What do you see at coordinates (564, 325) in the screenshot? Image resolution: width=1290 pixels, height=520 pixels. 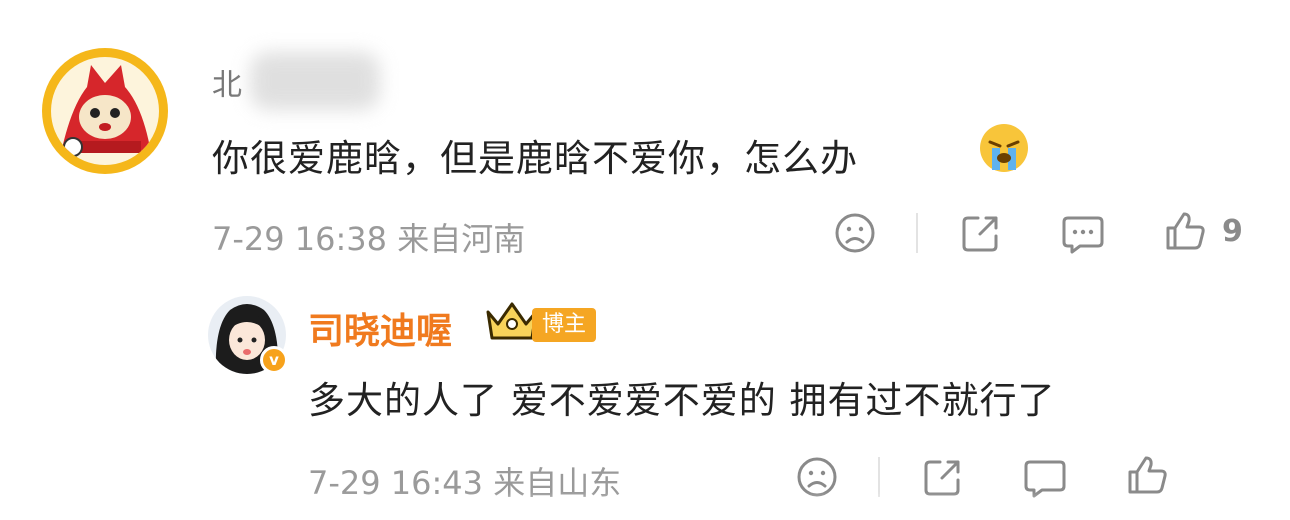 I see `blogger-badge: 博主` at bounding box center [564, 325].